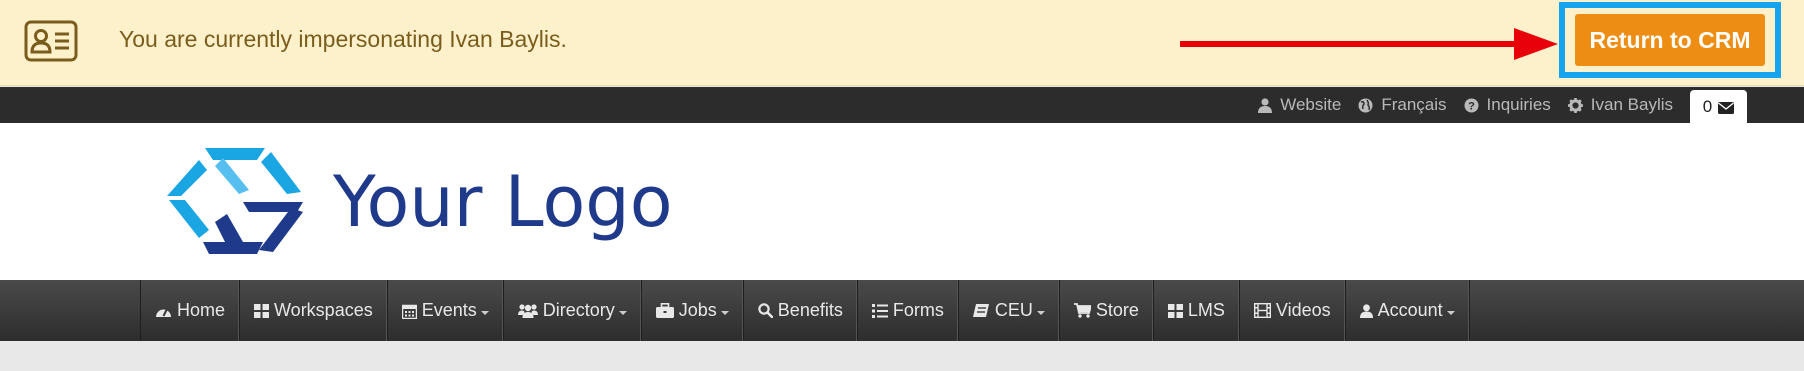  I want to click on list-icon, so click(879, 310).